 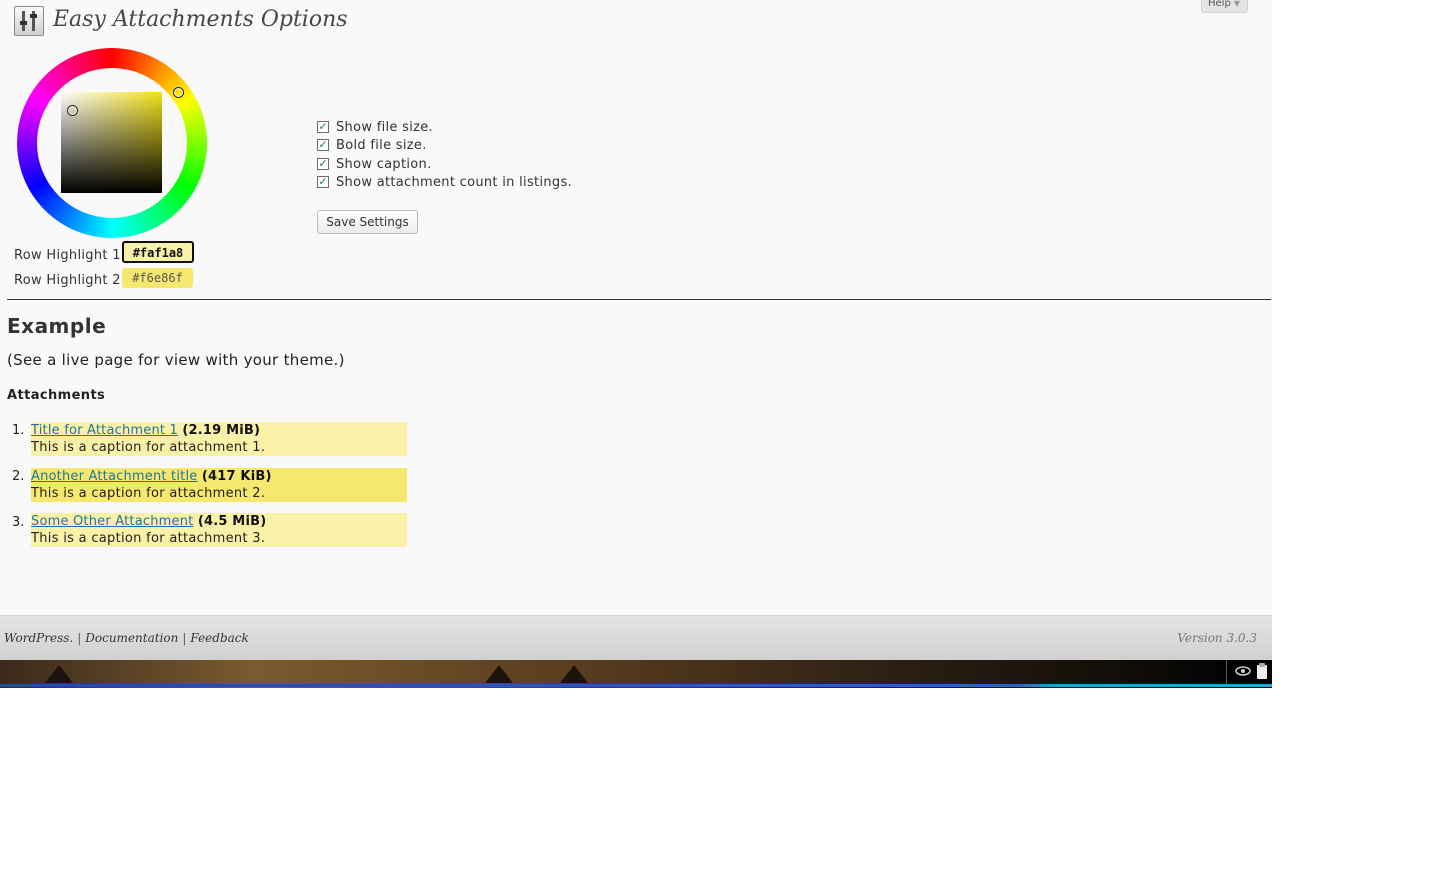 What do you see at coordinates (381, 145) in the screenshot?
I see `option-label: Bold file size.` at bounding box center [381, 145].